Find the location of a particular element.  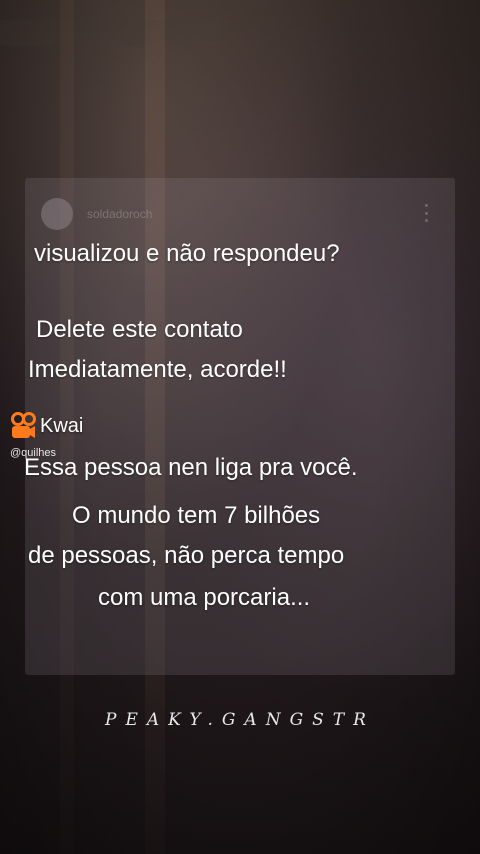

avatar is located at coordinates (57, 214).